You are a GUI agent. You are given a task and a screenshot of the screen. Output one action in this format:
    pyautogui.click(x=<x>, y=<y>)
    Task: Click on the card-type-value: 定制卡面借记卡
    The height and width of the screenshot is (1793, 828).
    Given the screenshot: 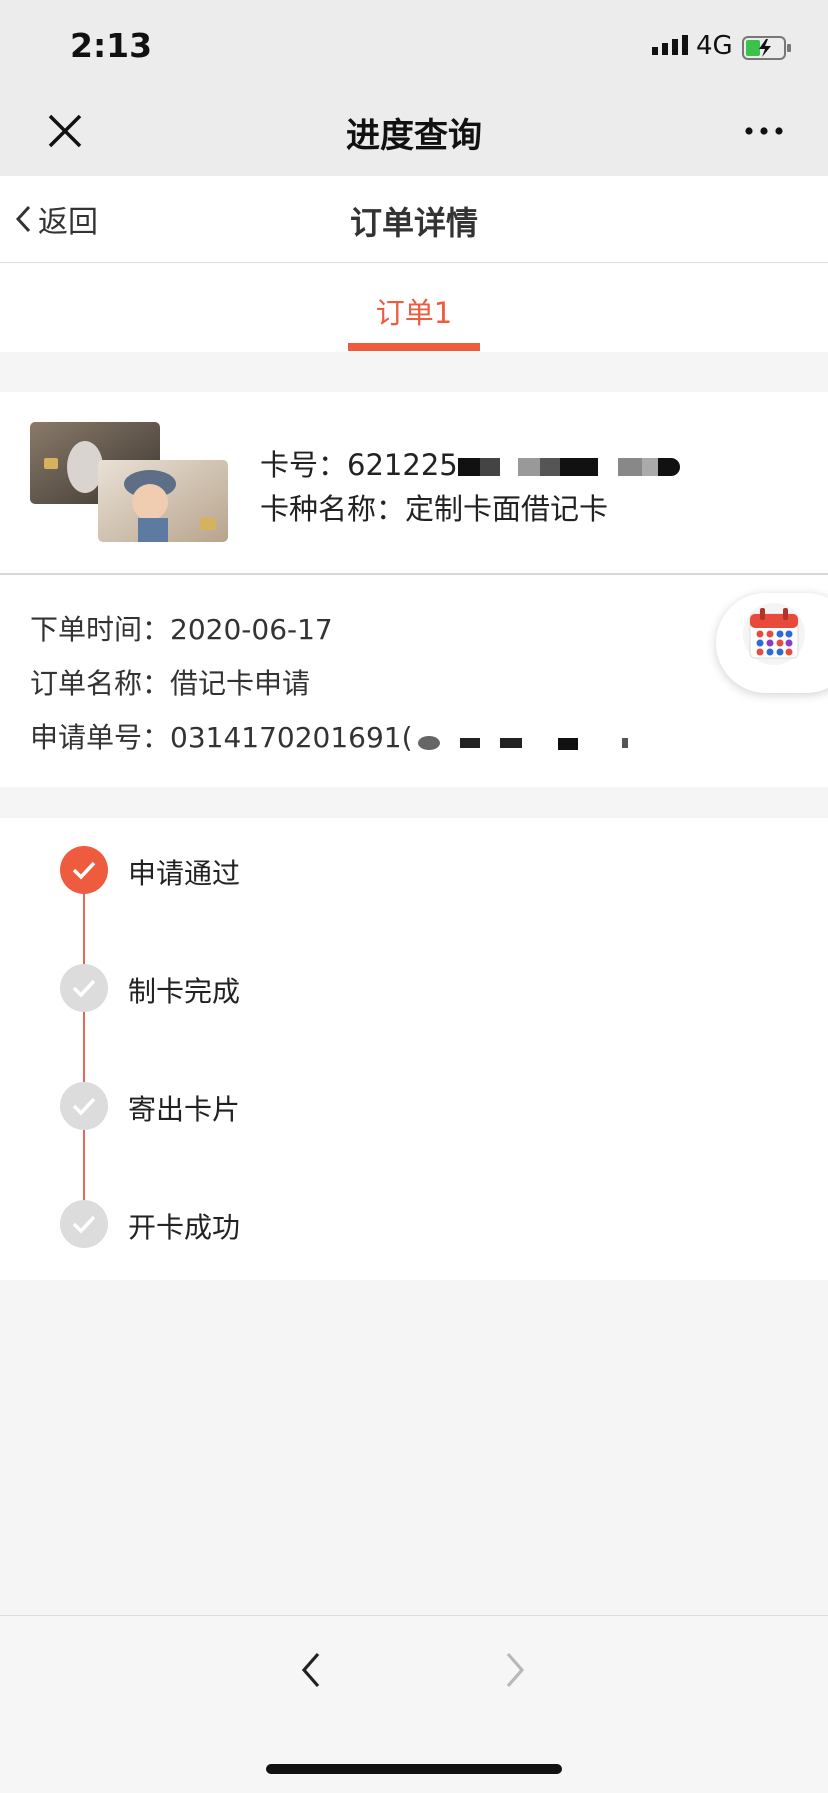 What is the action you would take?
    pyautogui.click(x=507, y=509)
    